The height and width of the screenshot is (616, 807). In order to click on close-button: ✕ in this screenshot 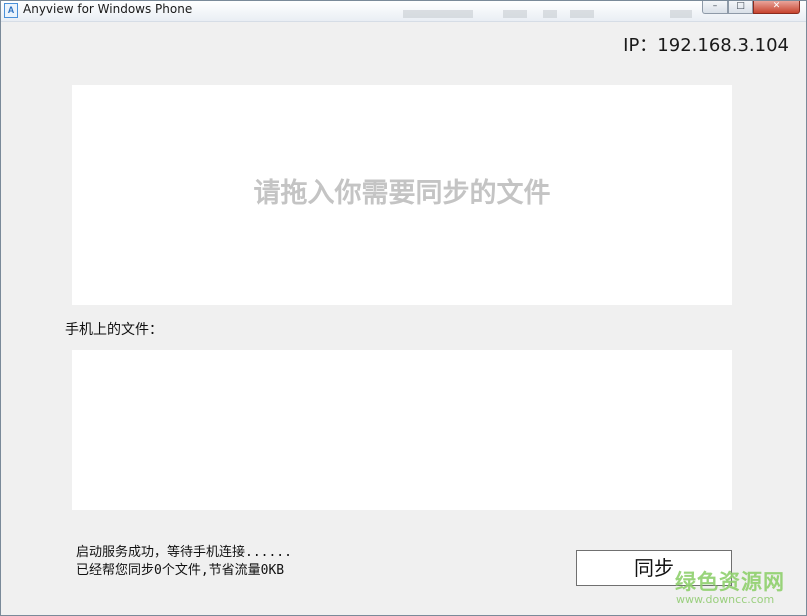, I will do `click(776, 7)`.